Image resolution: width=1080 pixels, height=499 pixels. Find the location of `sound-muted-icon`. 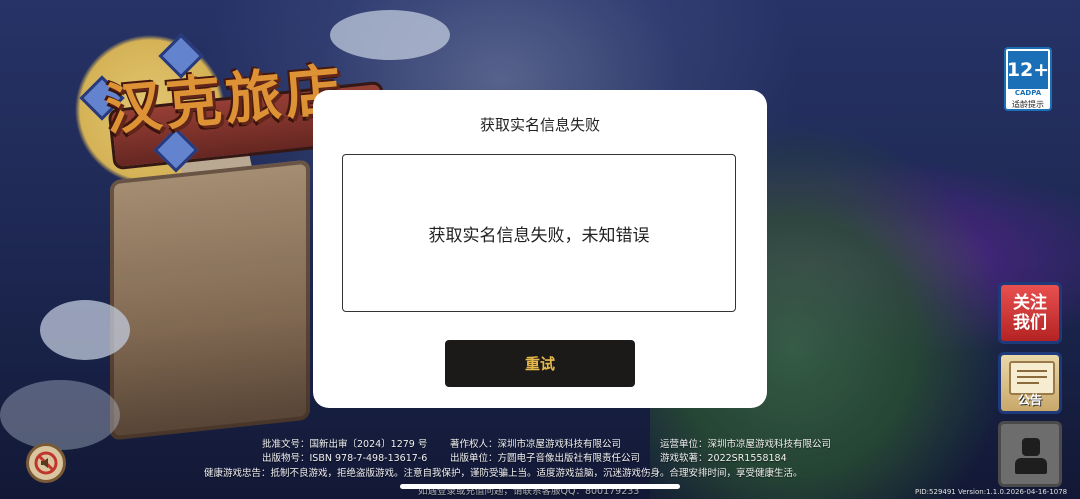

sound-muted-icon is located at coordinates (46, 463).